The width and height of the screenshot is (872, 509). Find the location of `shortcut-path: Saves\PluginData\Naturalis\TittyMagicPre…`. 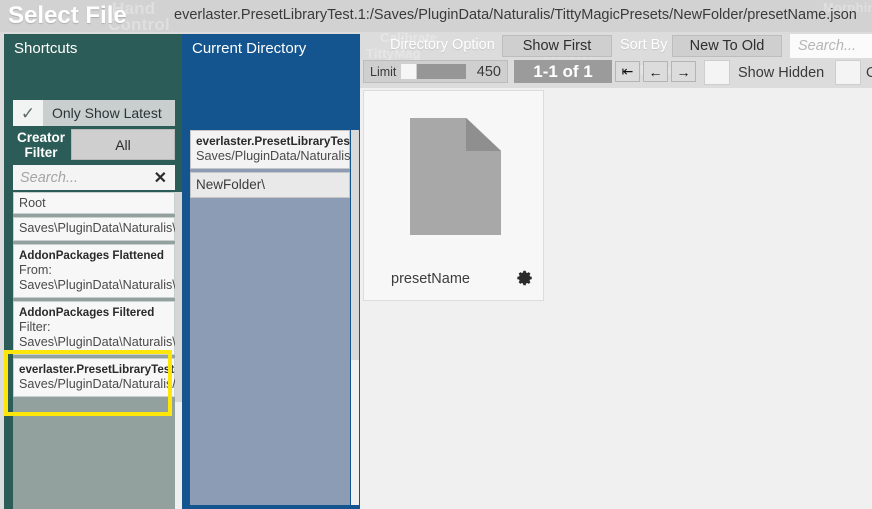

shortcut-path: Saves\PluginData\Naturalis\TittyMagicPre… is located at coordinates (97, 228).